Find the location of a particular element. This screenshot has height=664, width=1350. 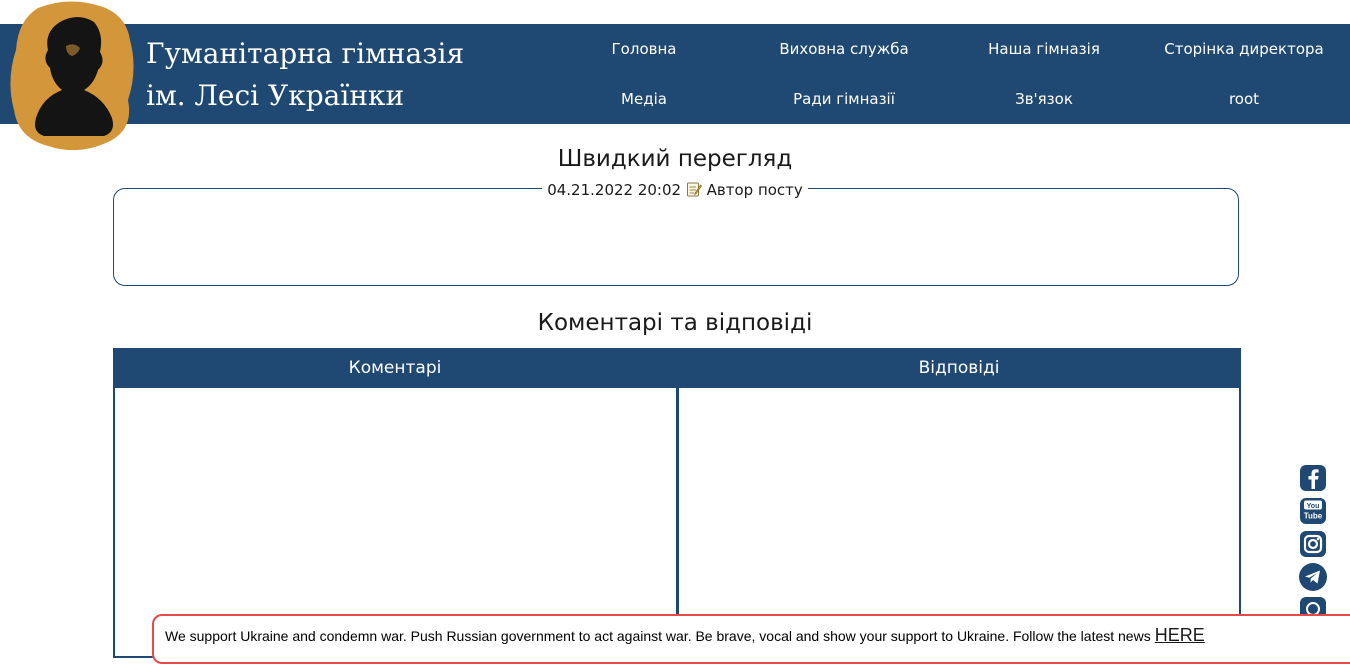

facebook-link is located at coordinates (1313, 478).